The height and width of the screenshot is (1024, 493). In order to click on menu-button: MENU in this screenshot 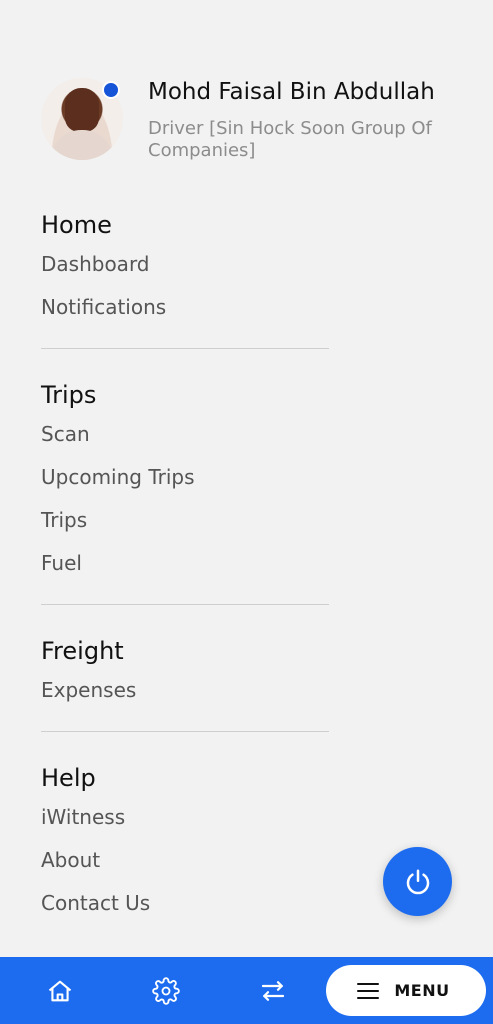, I will do `click(406, 990)`.